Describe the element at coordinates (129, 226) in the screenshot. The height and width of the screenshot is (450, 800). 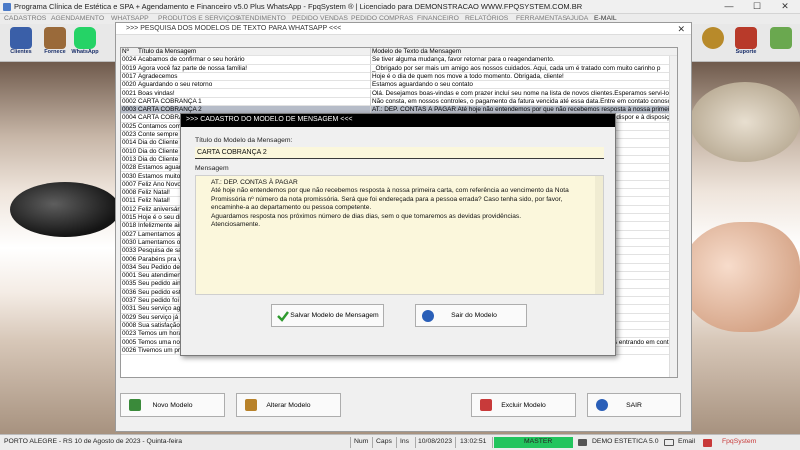
I see `row-number: 0018` at that location.